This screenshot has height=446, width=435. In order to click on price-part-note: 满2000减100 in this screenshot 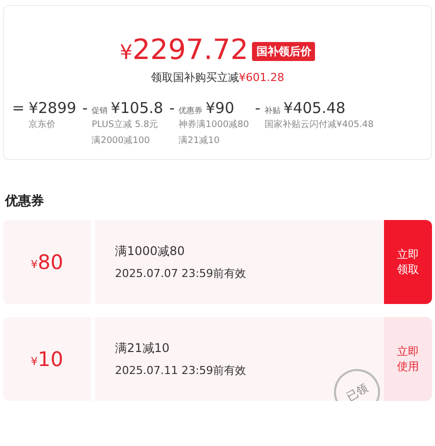, I will do `click(121, 141)`.